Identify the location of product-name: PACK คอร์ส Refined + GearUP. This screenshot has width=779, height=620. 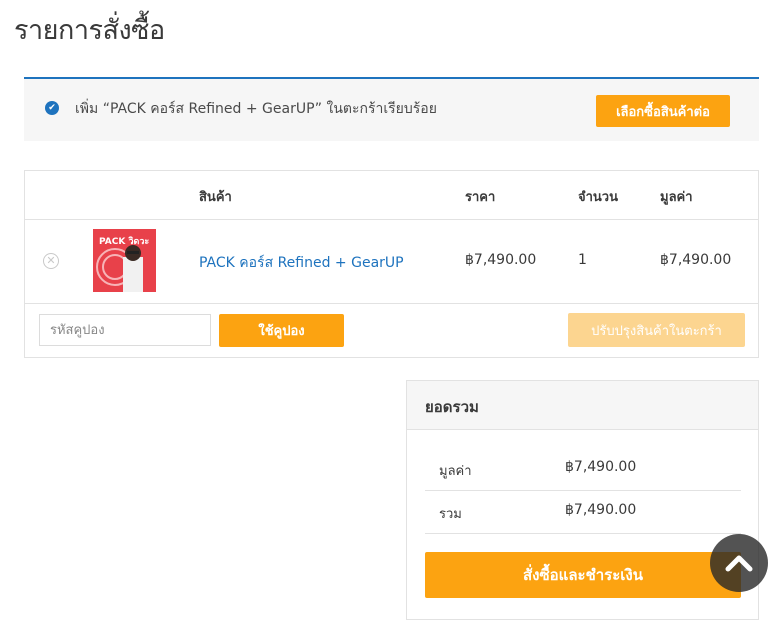
(301, 263).